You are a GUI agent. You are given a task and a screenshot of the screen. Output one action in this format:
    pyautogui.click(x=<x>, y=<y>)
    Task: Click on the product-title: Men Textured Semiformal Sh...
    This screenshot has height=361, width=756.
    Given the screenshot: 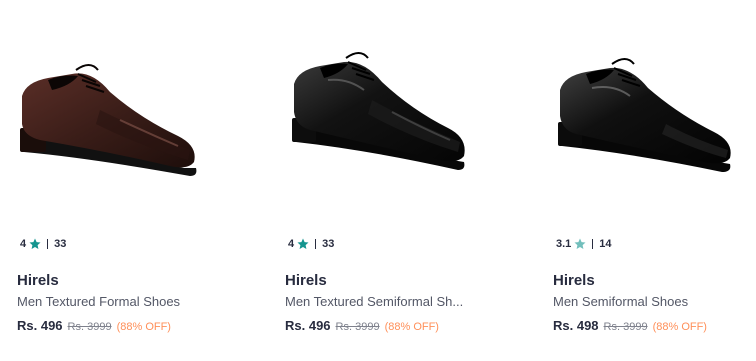 What is the action you would take?
    pyautogui.click(x=385, y=301)
    